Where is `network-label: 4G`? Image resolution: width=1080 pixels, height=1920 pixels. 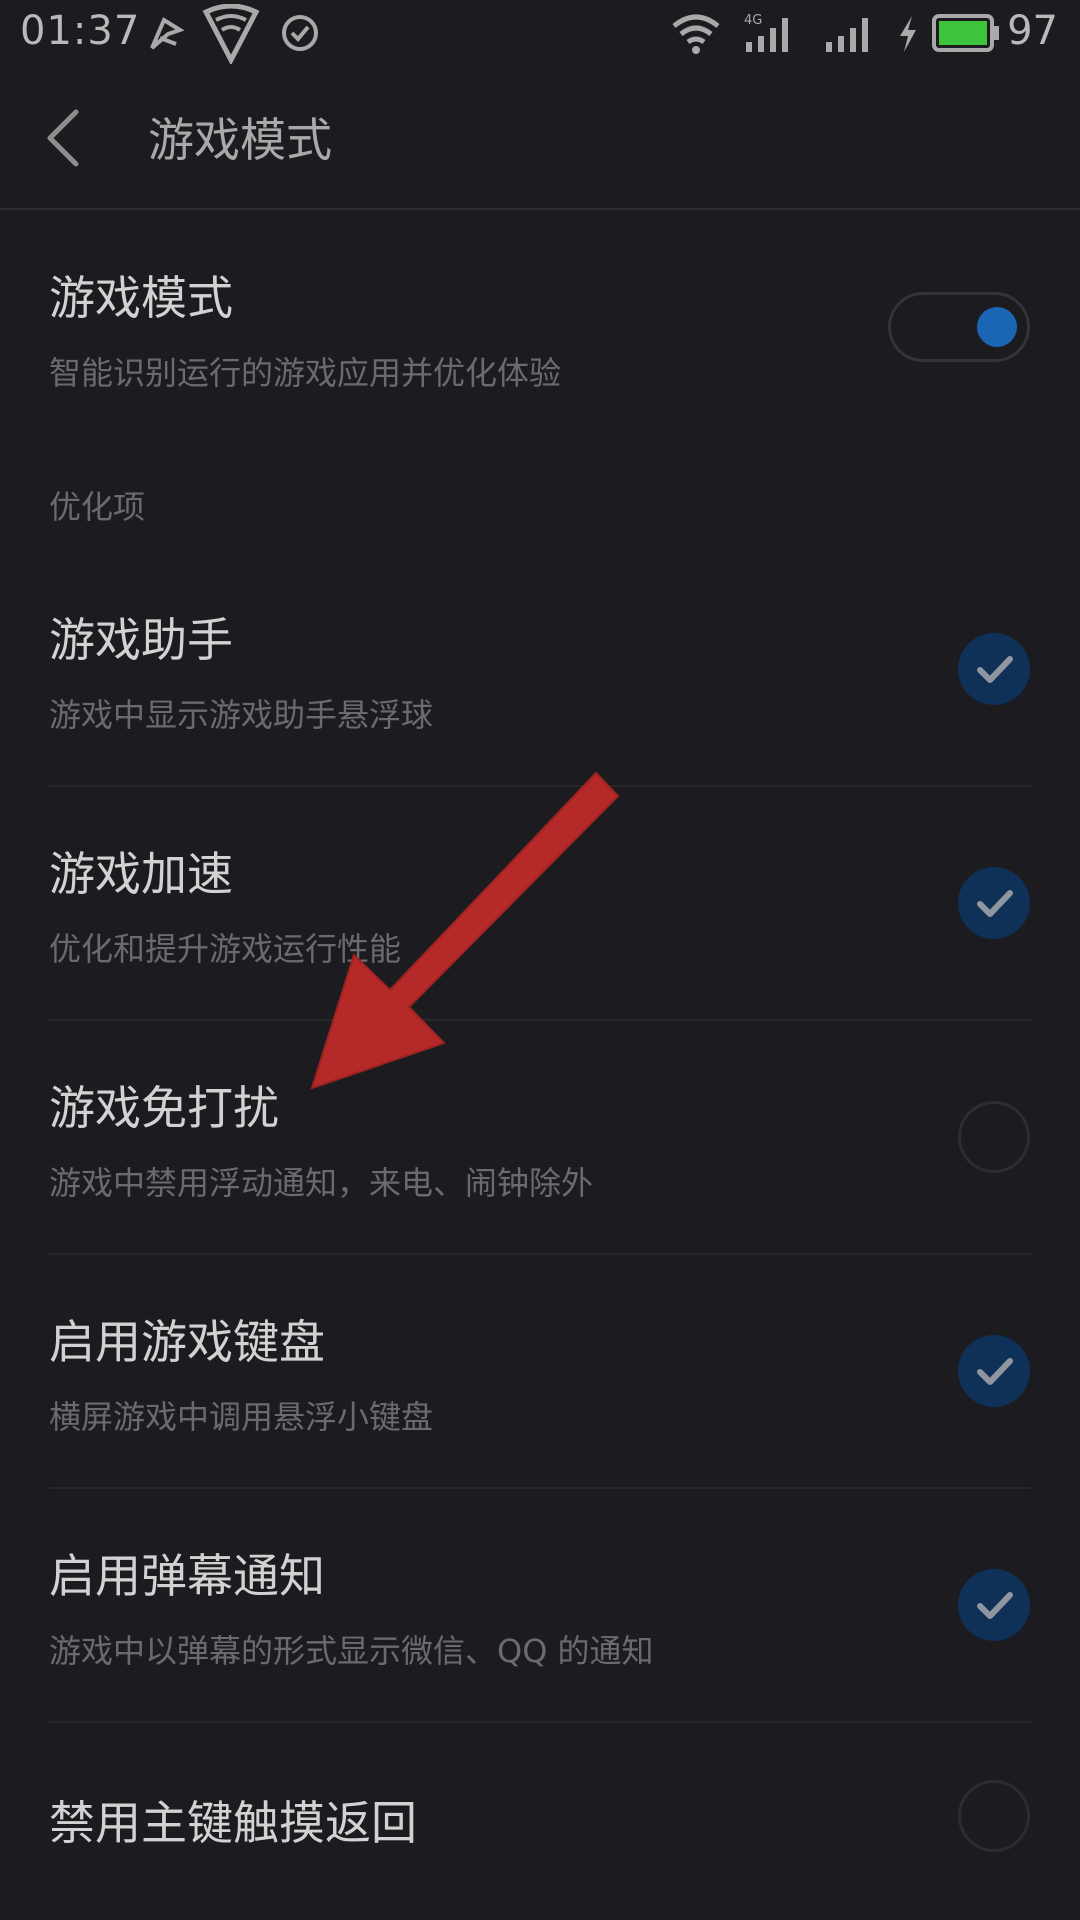
network-label: 4G is located at coordinates (753, 20).